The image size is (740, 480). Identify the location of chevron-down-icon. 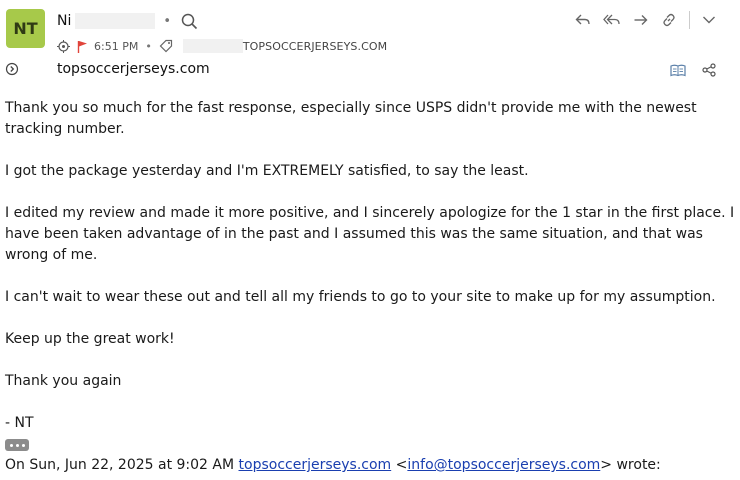
(709, 20).